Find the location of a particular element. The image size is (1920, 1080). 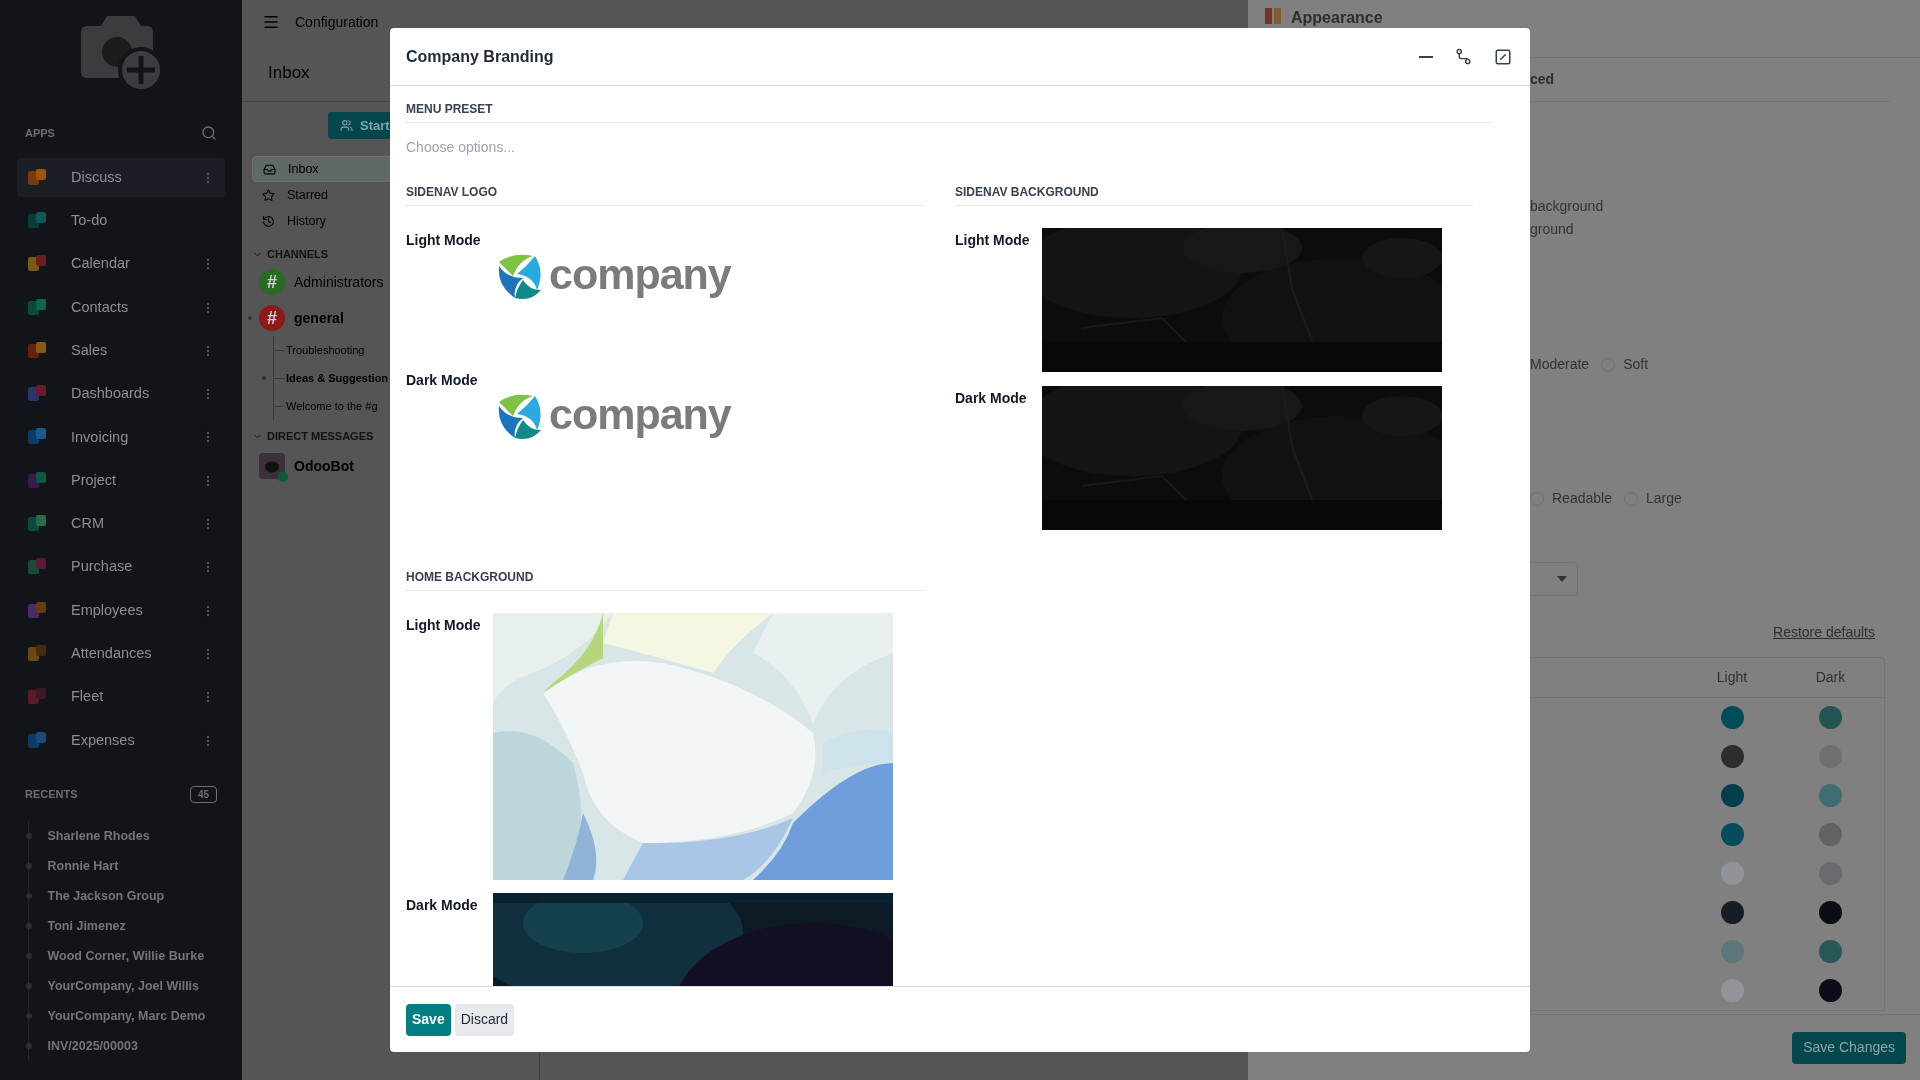

panel-title: Appearance is located at coordinates (1337, 18).